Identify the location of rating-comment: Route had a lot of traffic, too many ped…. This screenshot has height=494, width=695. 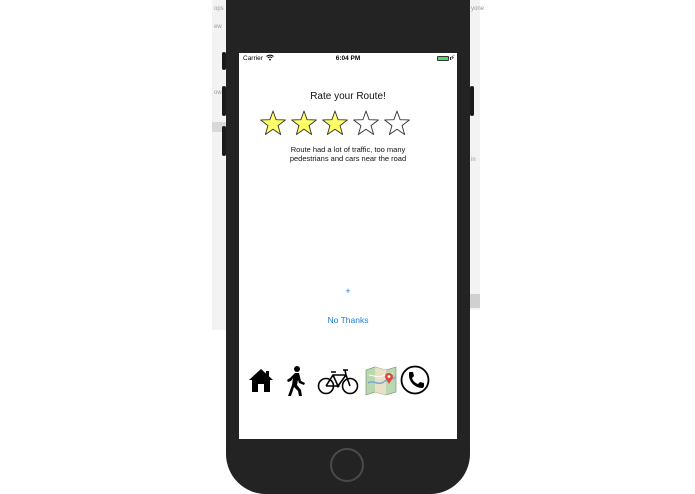
(348, 154).